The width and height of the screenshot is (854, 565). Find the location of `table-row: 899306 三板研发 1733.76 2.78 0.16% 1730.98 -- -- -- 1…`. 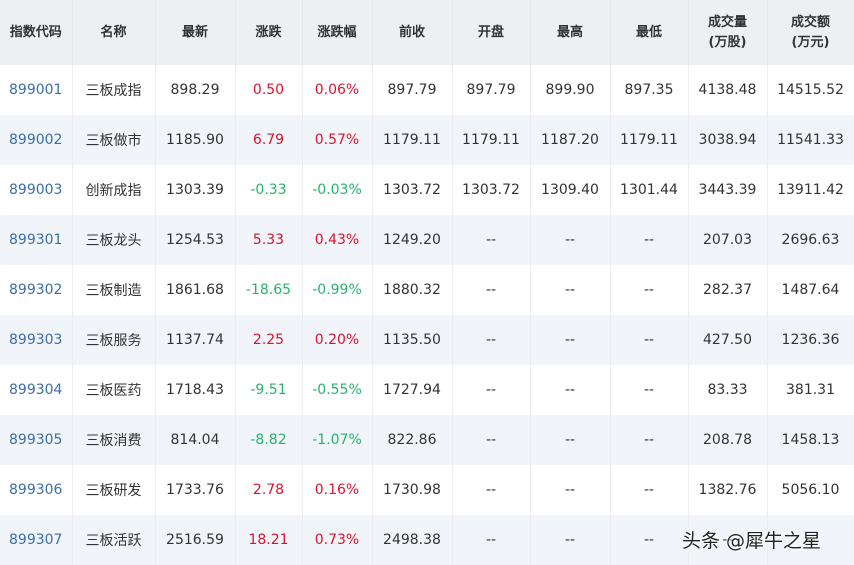

table-row: 899306 三板研发 1733.76 2.78 0.16% 1730.98 -- -- -- 1… is located at coordinates (427, 490).